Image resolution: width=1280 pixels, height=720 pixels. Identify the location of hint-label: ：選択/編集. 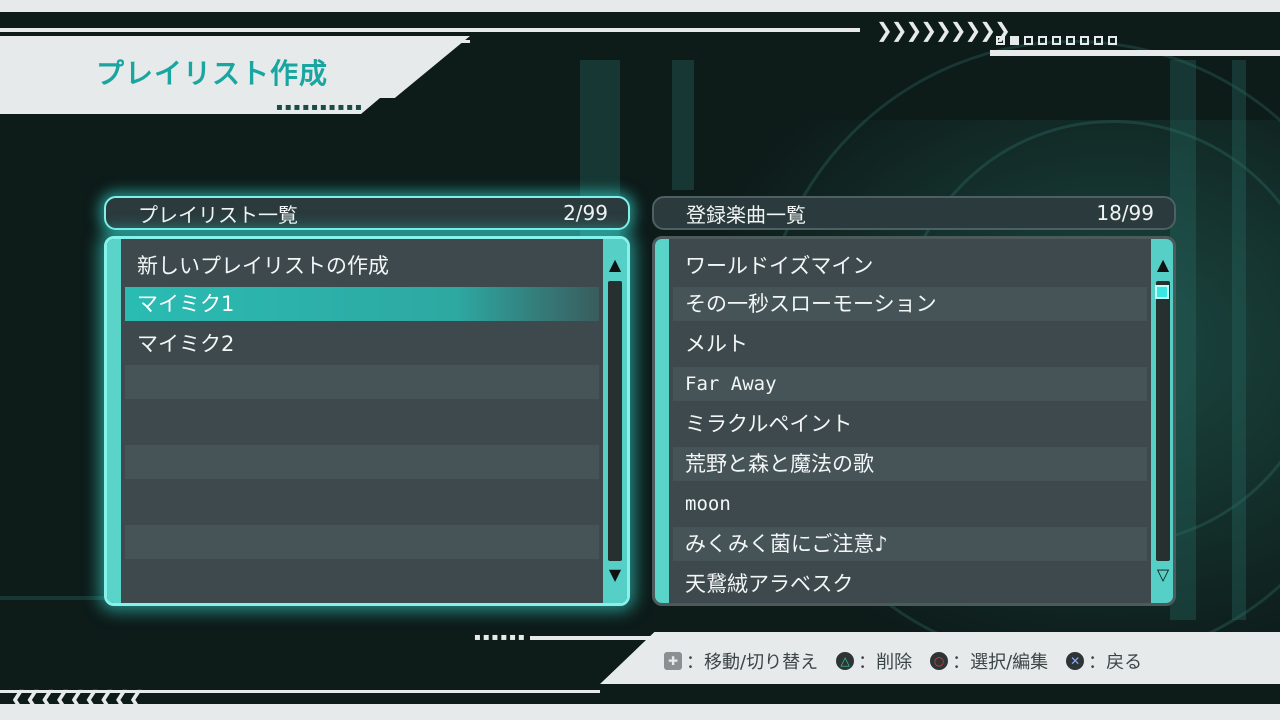
(1000, 662).